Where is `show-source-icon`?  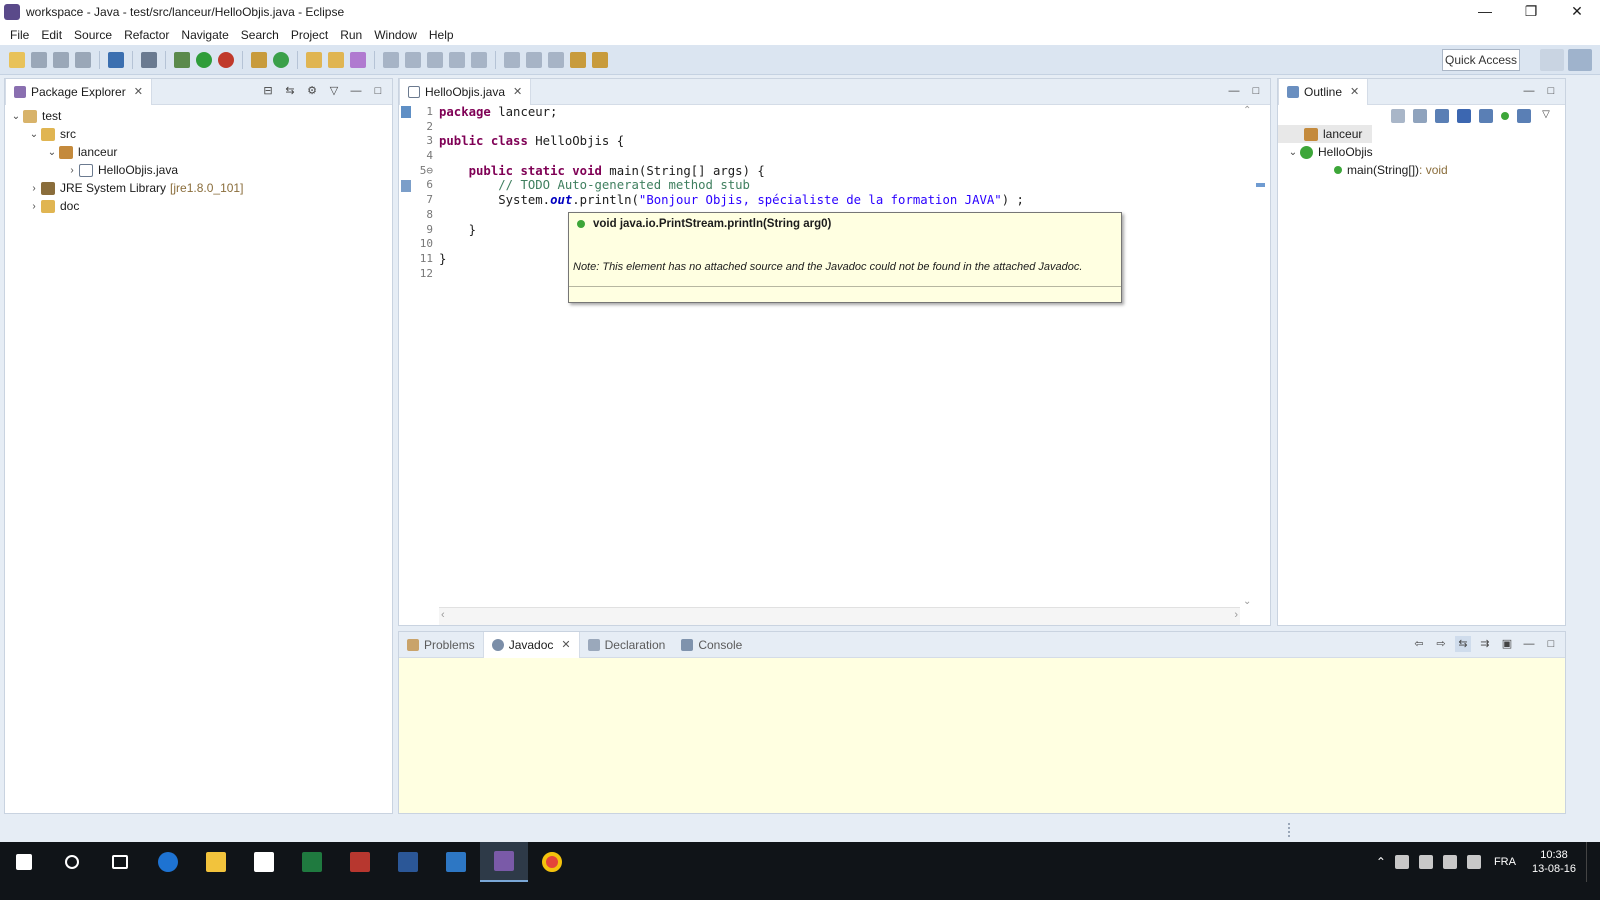
show-source-icon is located at coordinates (479, 59).